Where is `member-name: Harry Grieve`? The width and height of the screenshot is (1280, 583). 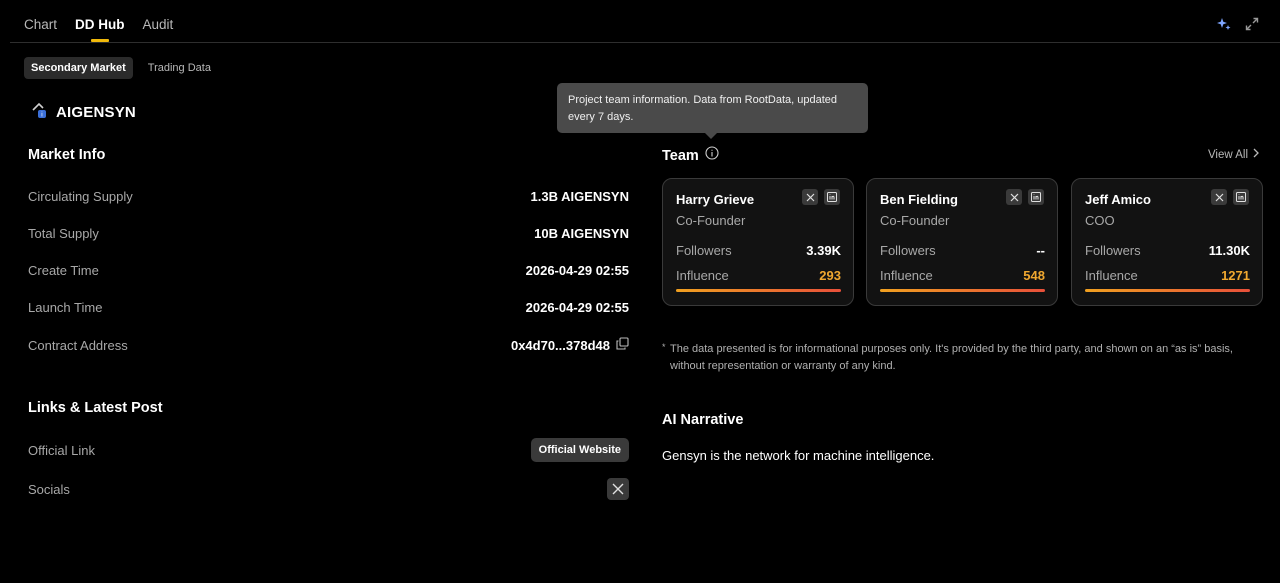 member-name: Harry Grieve is located at coordinates (715, 199).